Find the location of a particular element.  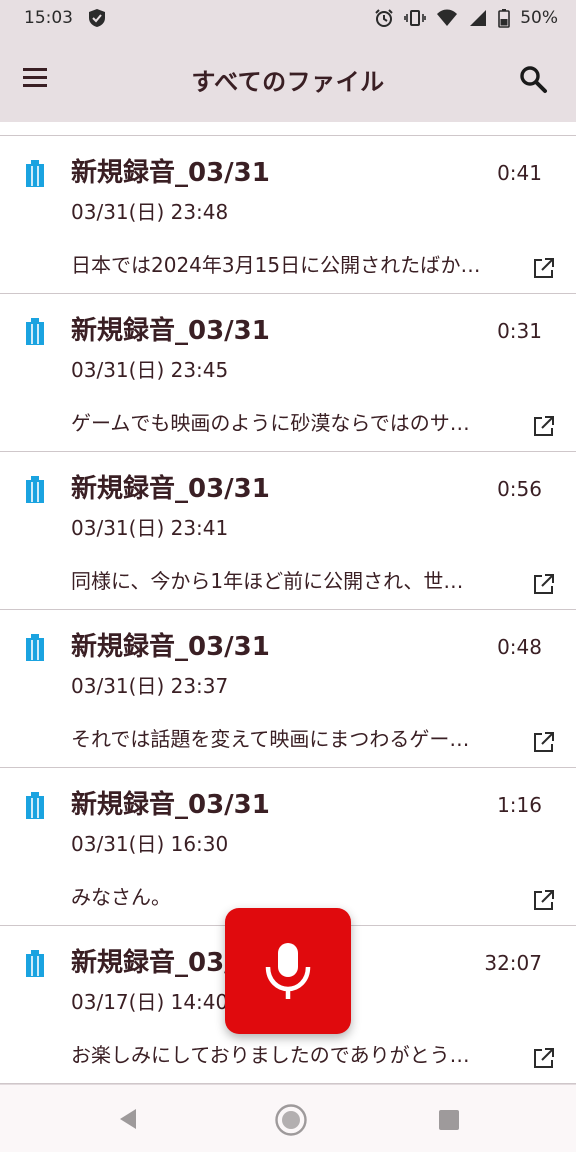

record-button is located at coordinates (288, 971).